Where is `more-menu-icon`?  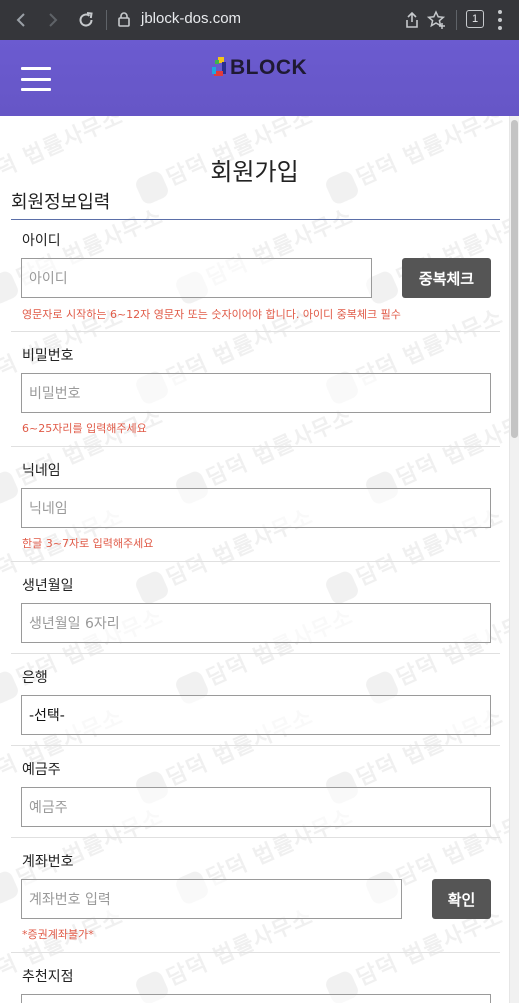 more-menu-icon is located at coordinates (500, 20).